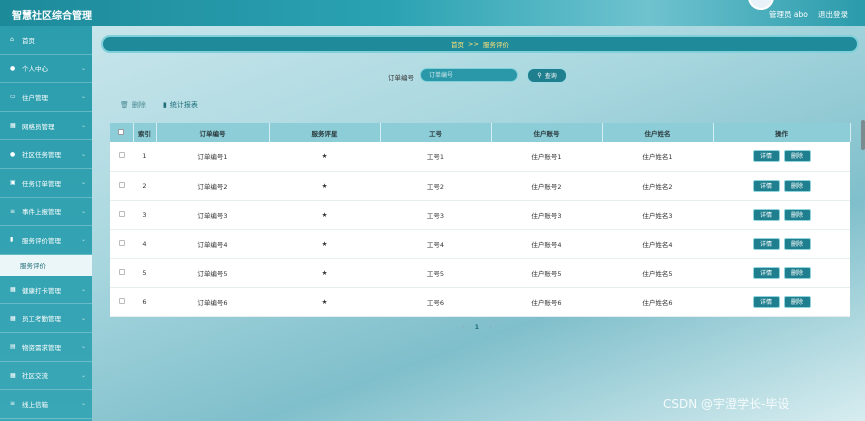  What do you see at coordinates (46, 404) in the screenshot?
I see `sidebar-item: ≡ 线上信箱 ⌄` at bounding box center [46, 404].